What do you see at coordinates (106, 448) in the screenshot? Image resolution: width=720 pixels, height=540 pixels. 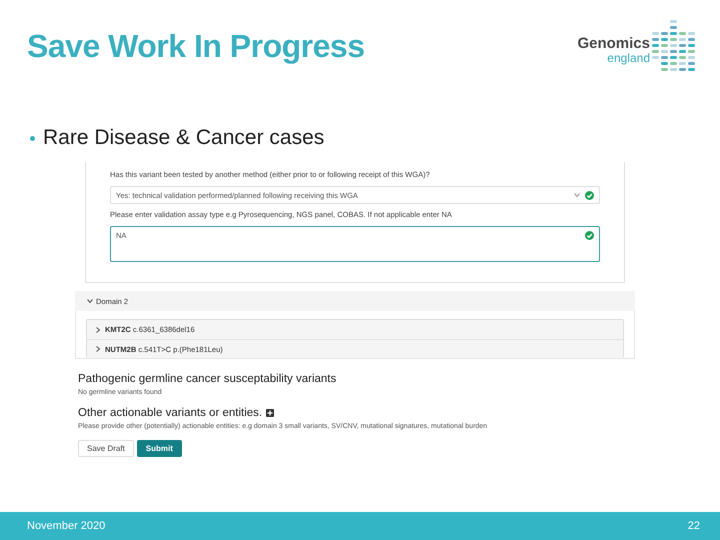 I see `save-draft-button: Save Draft` at bounding box center [106, 448].